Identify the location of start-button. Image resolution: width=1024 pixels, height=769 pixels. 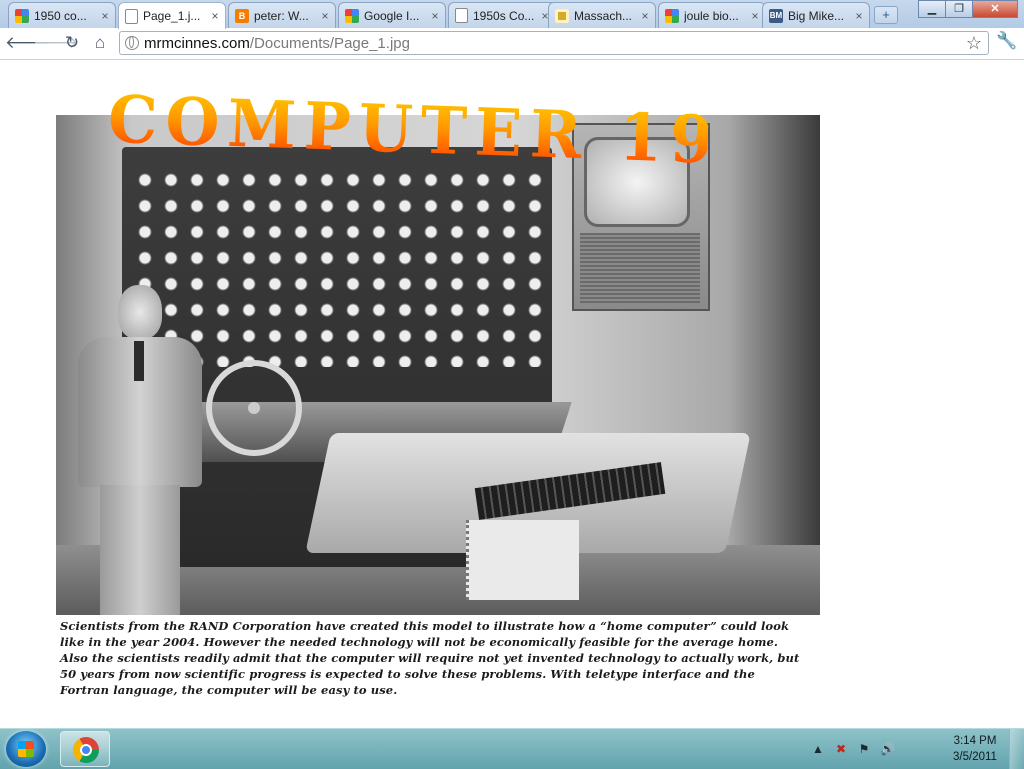
(26, 749).